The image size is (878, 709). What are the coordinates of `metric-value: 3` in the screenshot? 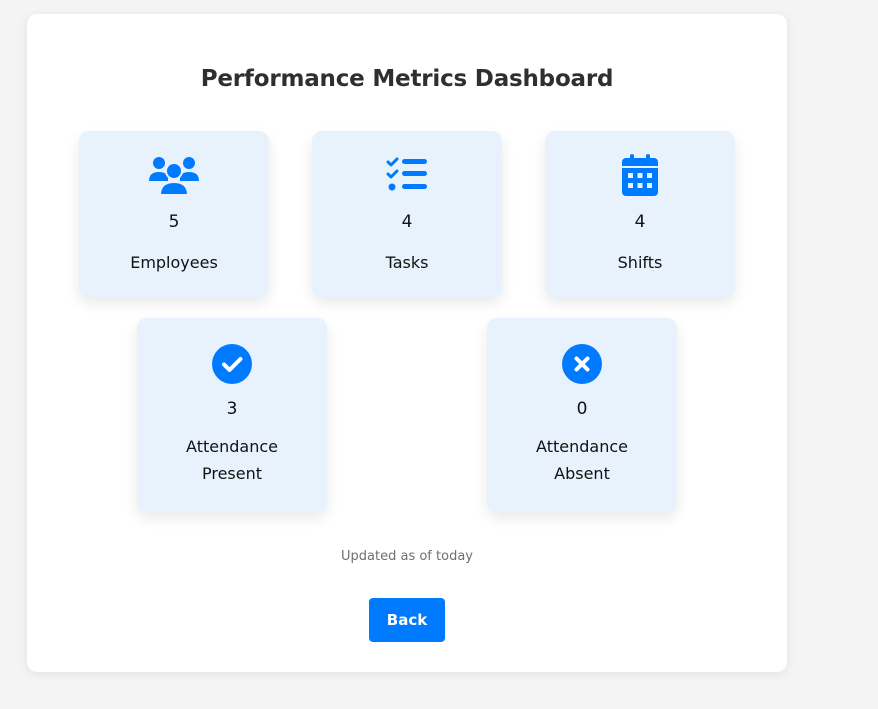 It's located at (232, 409).